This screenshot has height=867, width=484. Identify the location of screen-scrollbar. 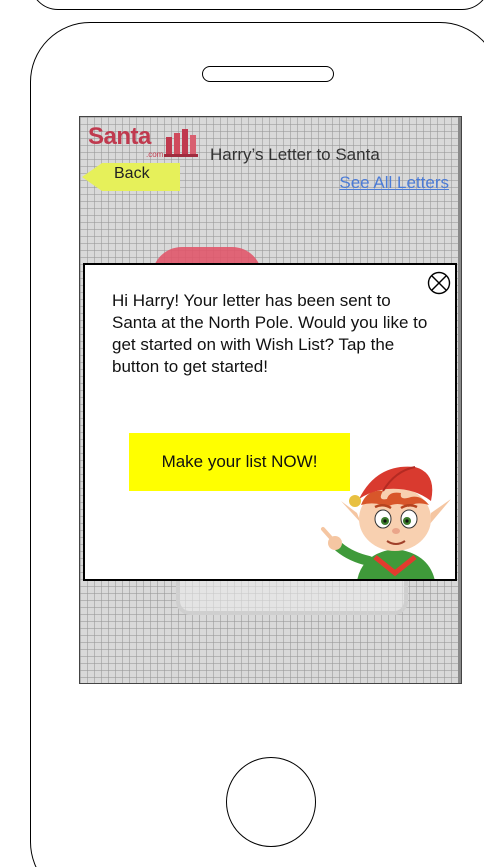
(459, 400).